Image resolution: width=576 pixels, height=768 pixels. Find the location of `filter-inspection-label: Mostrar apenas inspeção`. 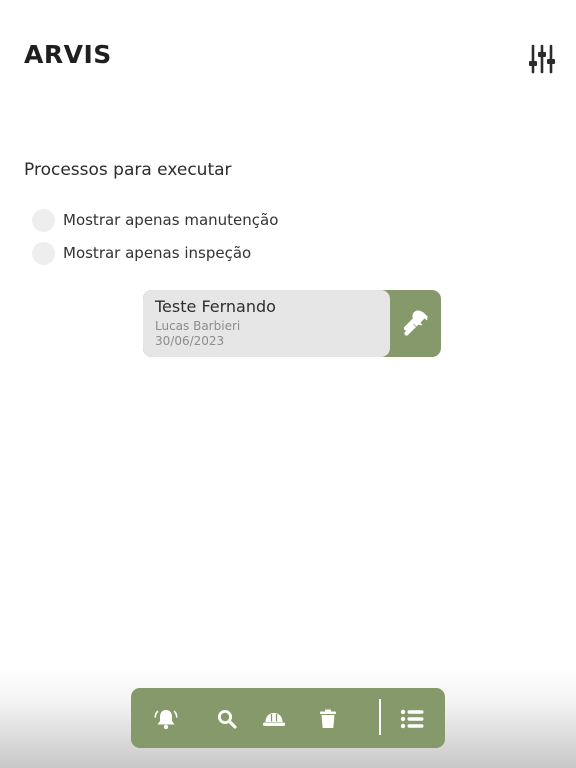

filter-inspection-label: Mostrar apenas inspeção is located at coordinates (157, 253).